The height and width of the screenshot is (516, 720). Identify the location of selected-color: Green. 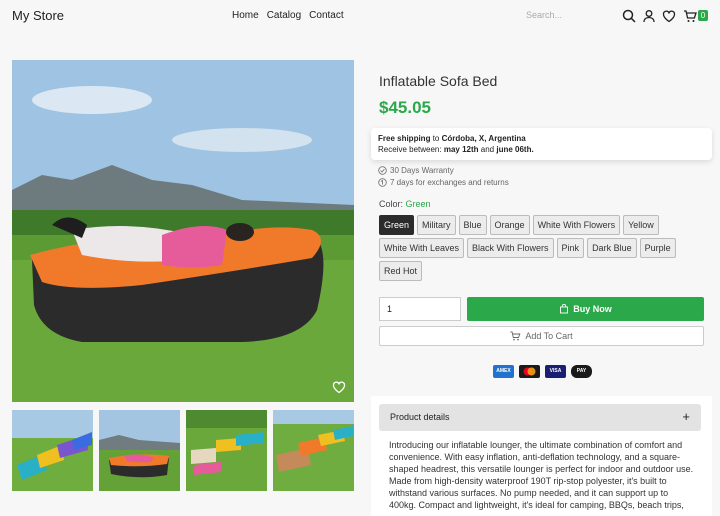
(418, 204).